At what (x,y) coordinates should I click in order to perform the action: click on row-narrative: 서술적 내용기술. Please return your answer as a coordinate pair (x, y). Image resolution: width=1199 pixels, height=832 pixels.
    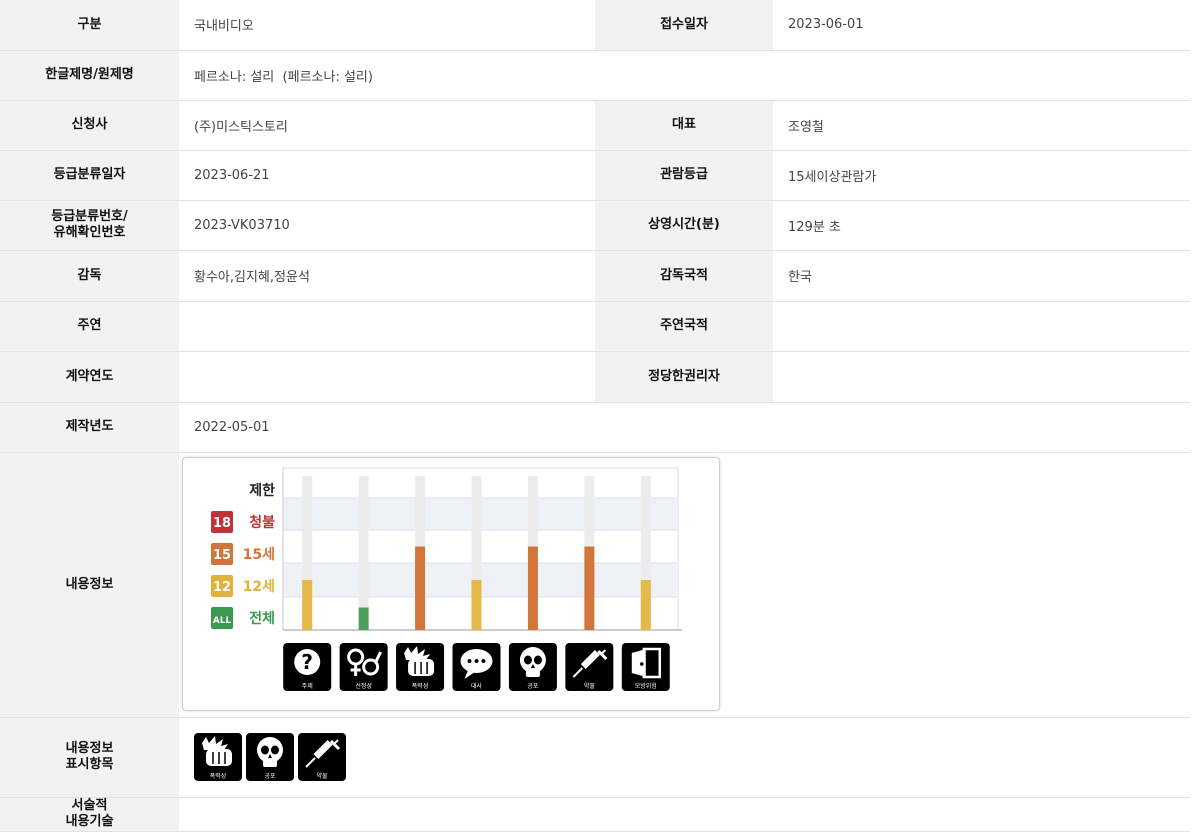
    Looking at the image, I should click on (595, 814).